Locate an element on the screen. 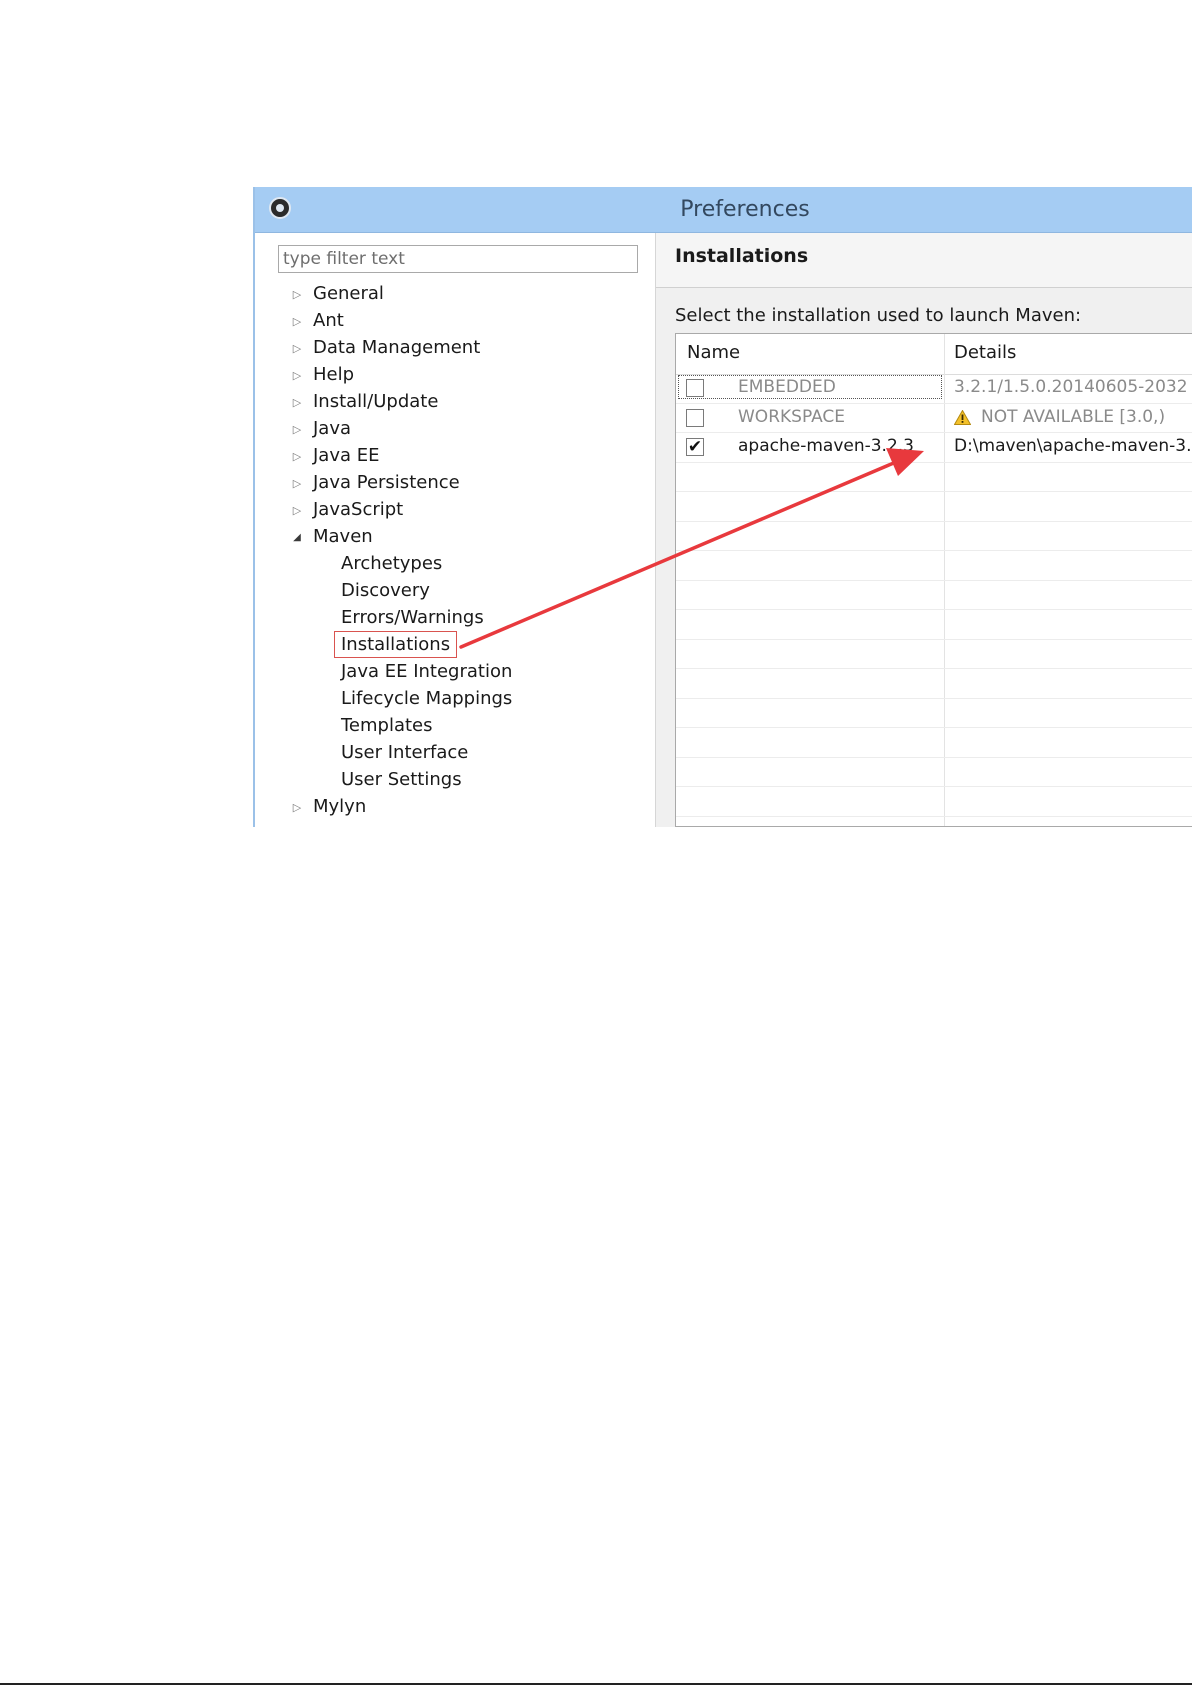 This screenshot has width=1192, height=1685. column-header-details: Details is located at coordinates (985, 352).